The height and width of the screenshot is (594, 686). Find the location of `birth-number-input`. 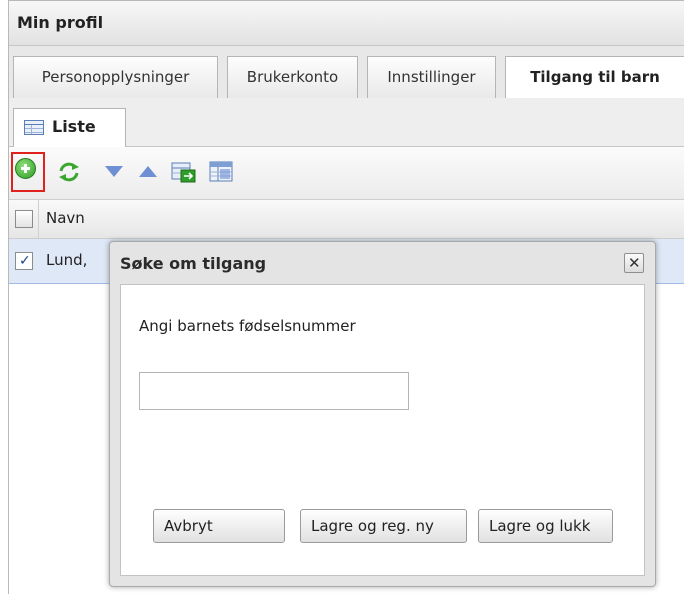

birth-number-input is located at coordinates (274, 391).